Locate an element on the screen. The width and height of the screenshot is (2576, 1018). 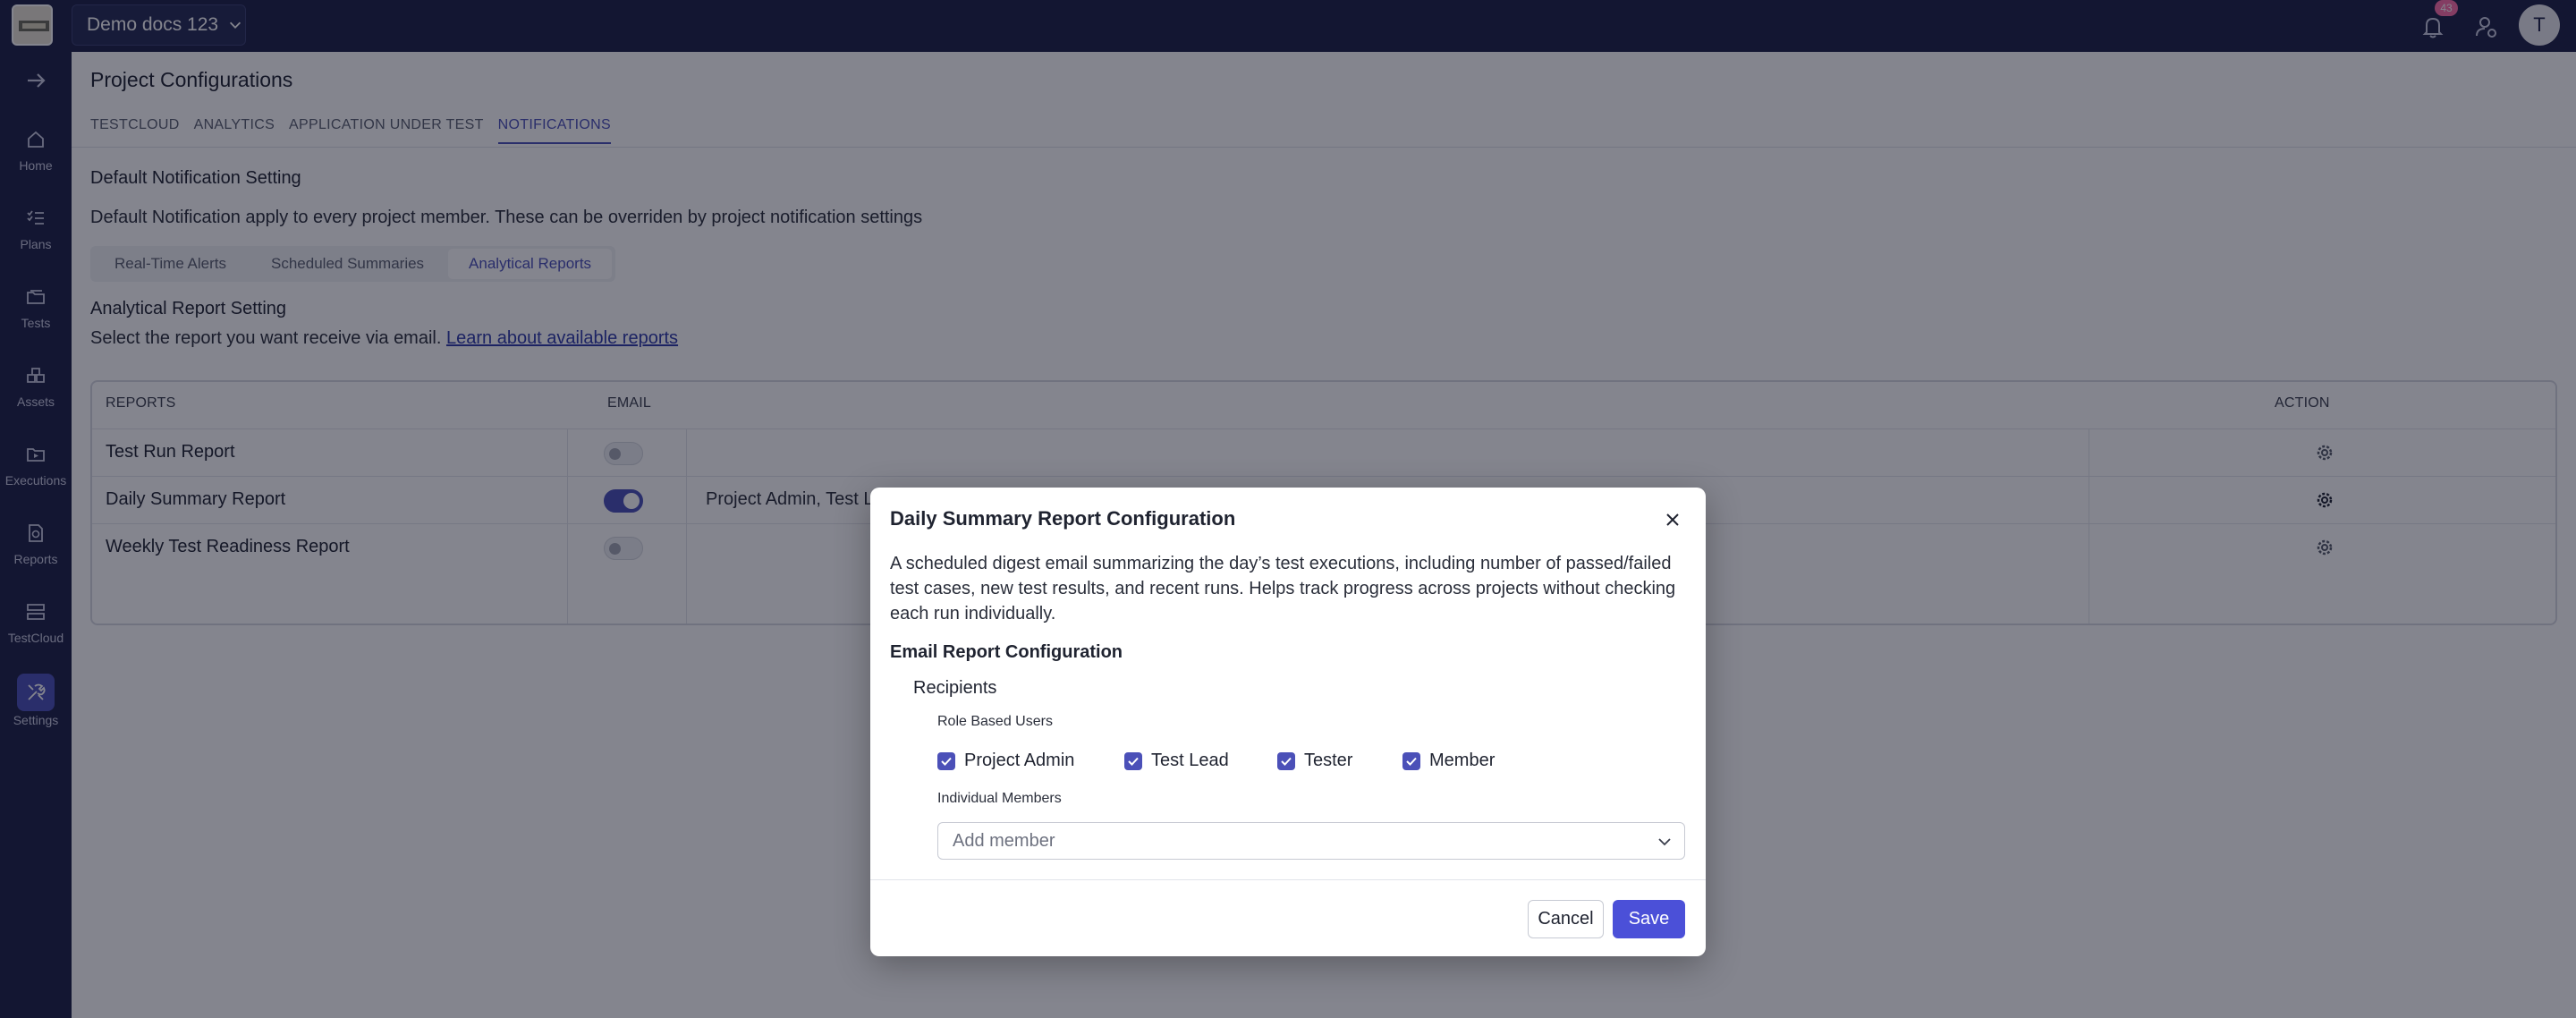
role-label: Test Lead is located at coordinates (1190, 760).